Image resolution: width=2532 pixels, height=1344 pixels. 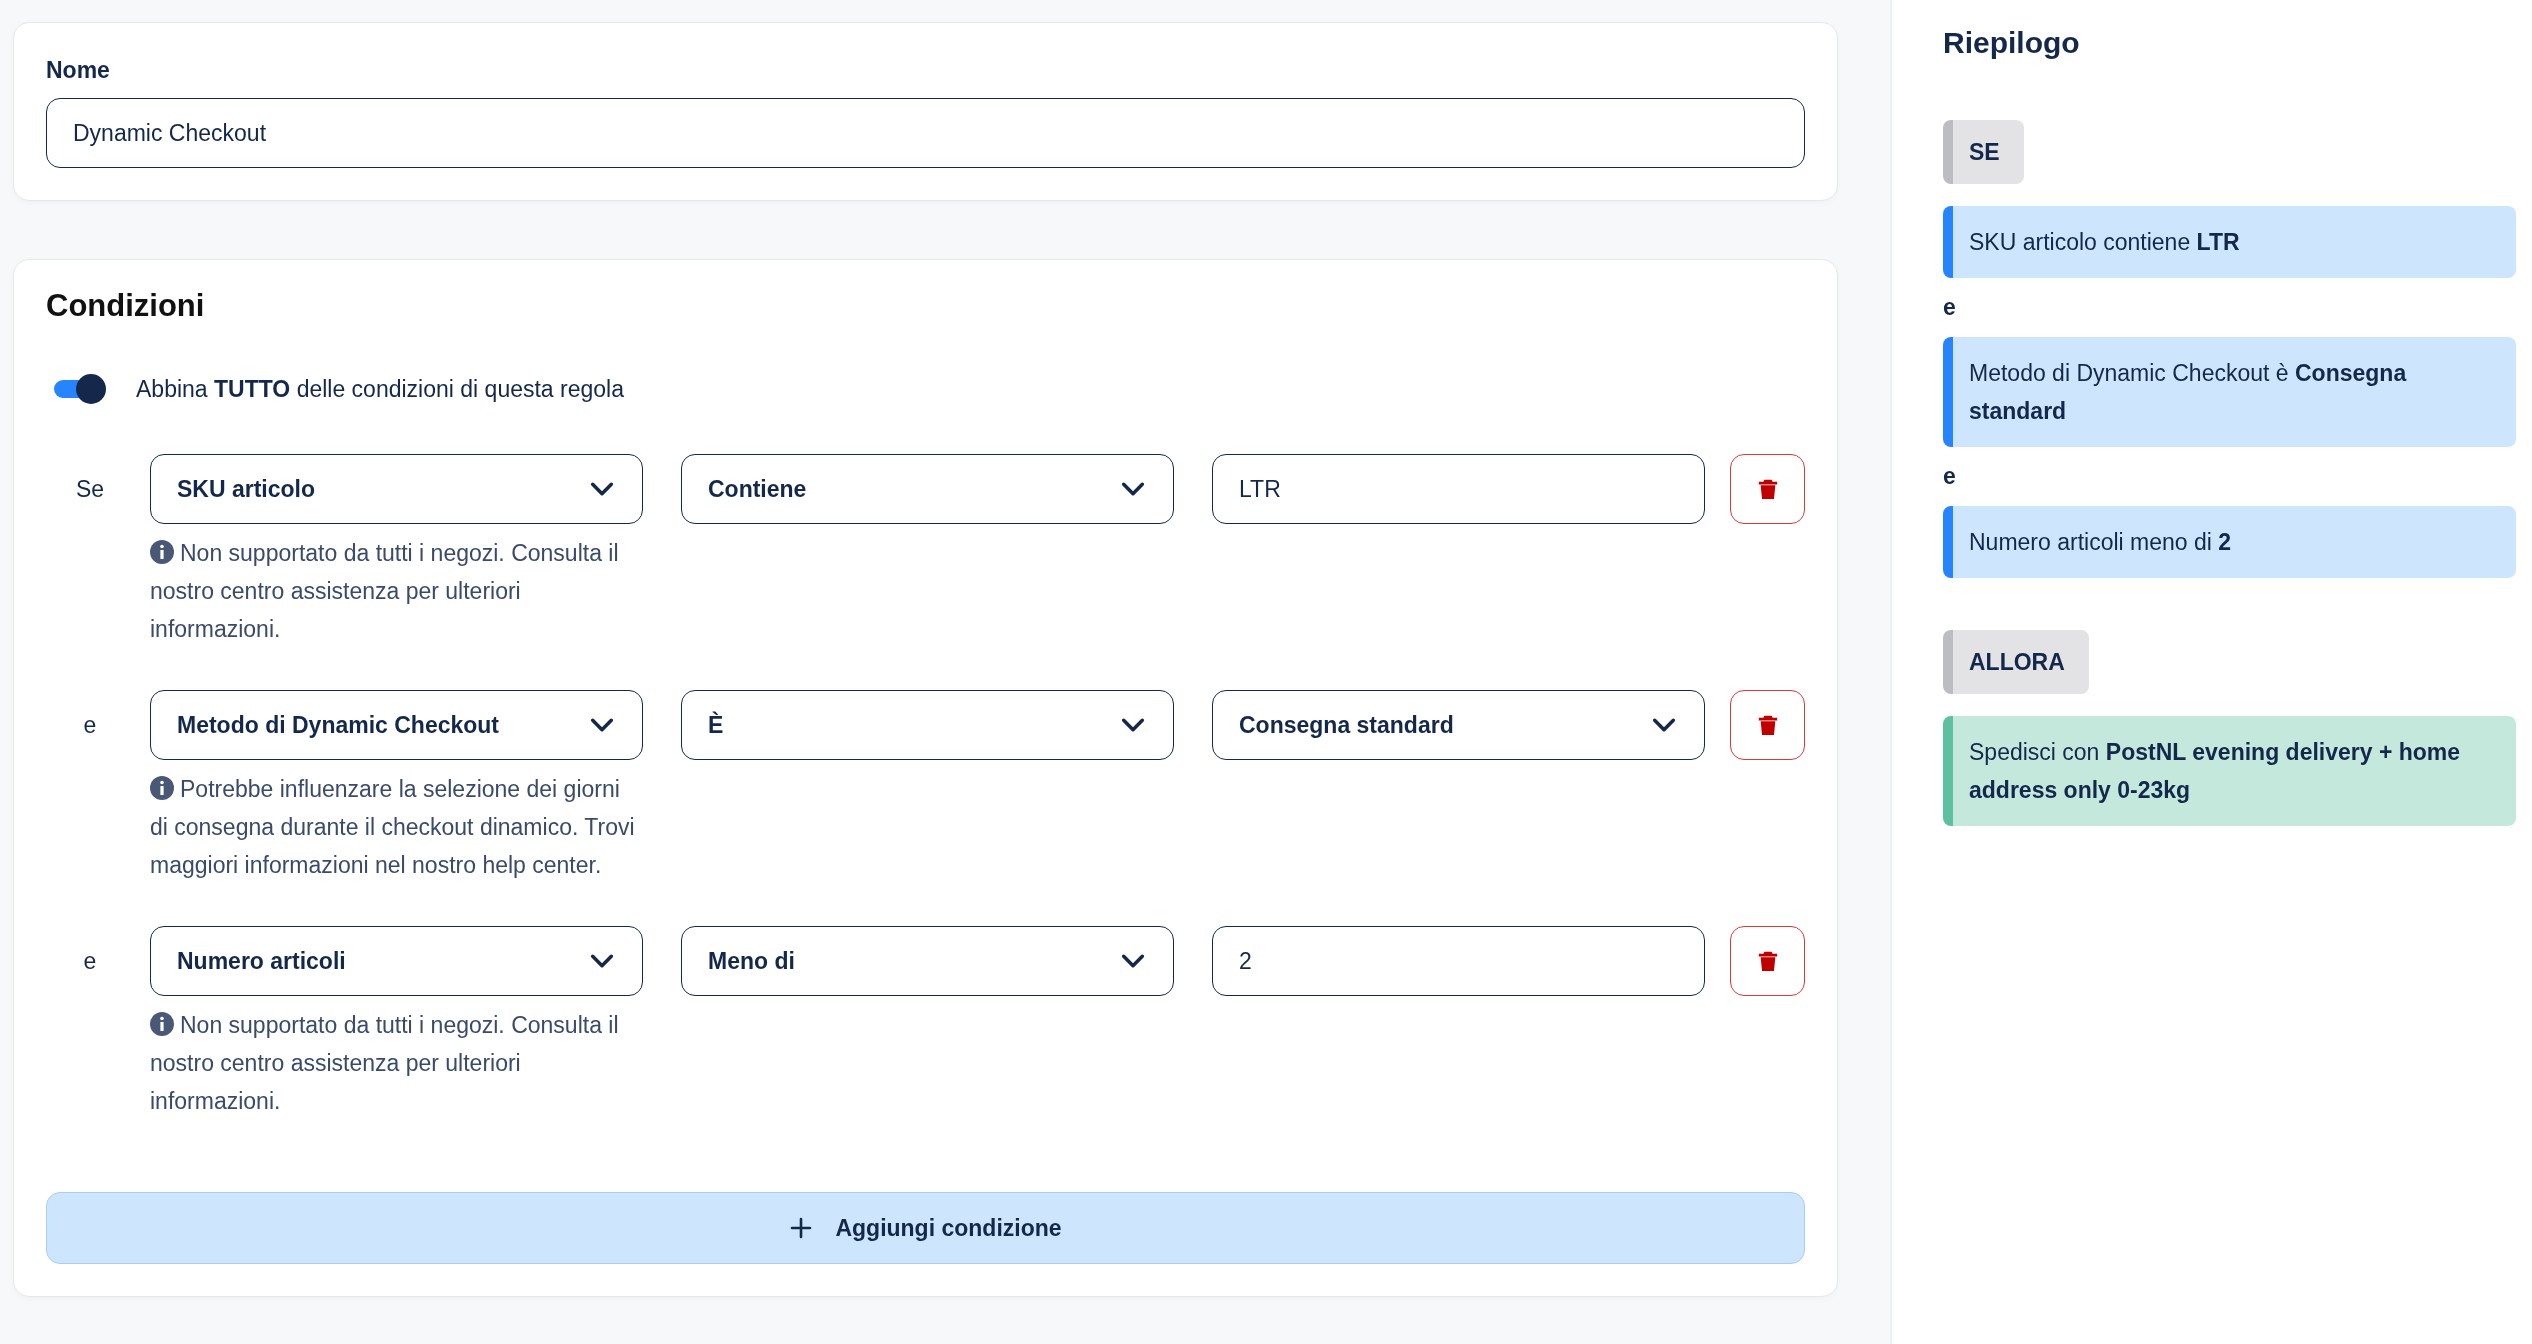 I want to click on connector-label: Se, so click(x=90, y=489).